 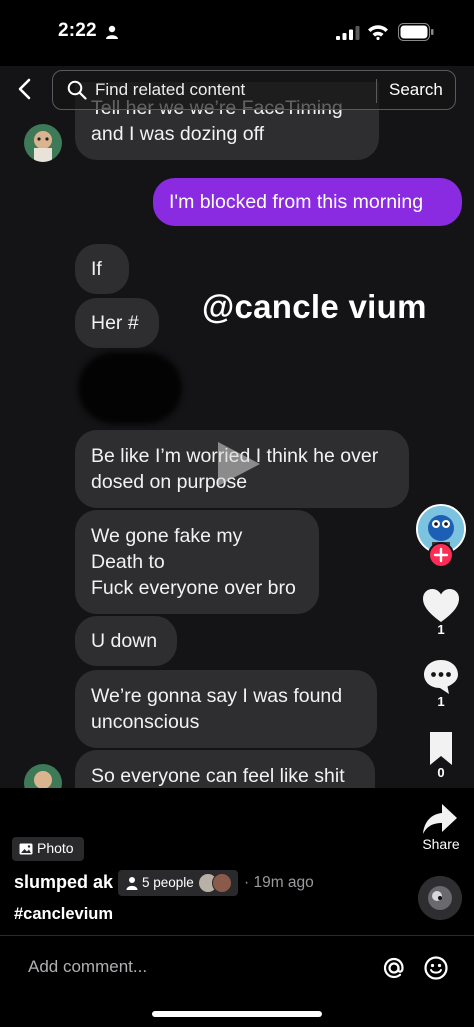 What do you see at coordinates (416, 90) in the screenshot?
I see `search-button: Search` at bounding box center [416, 90].